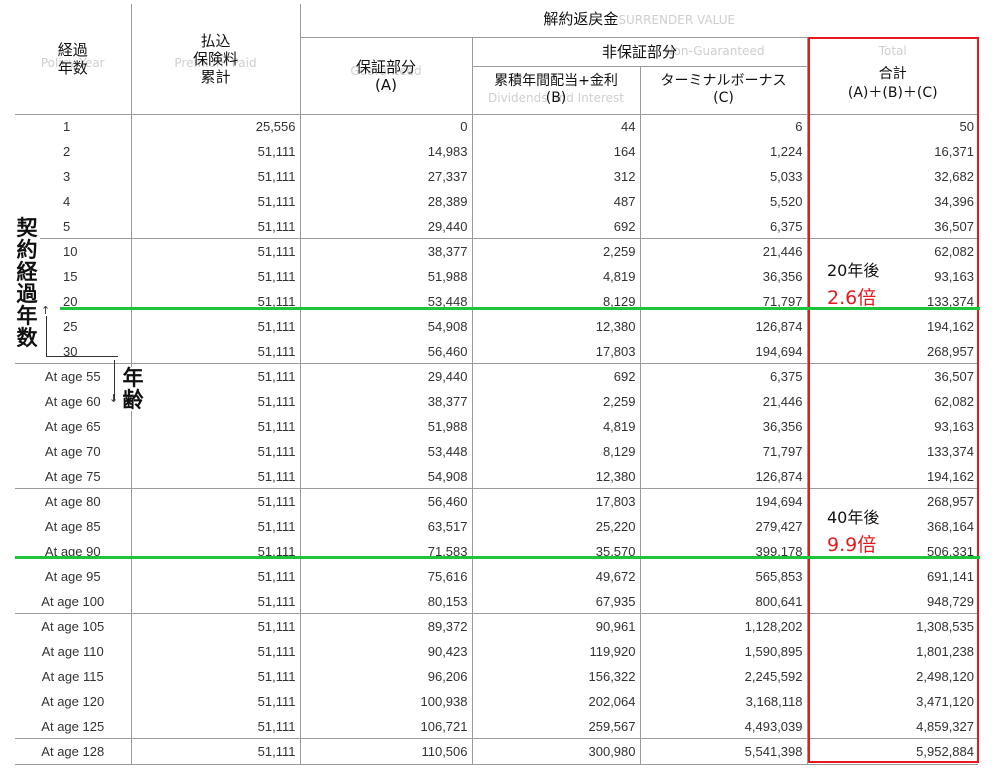  I want to click on terminal-bonus-cell: 399,178, so click(723, 551).